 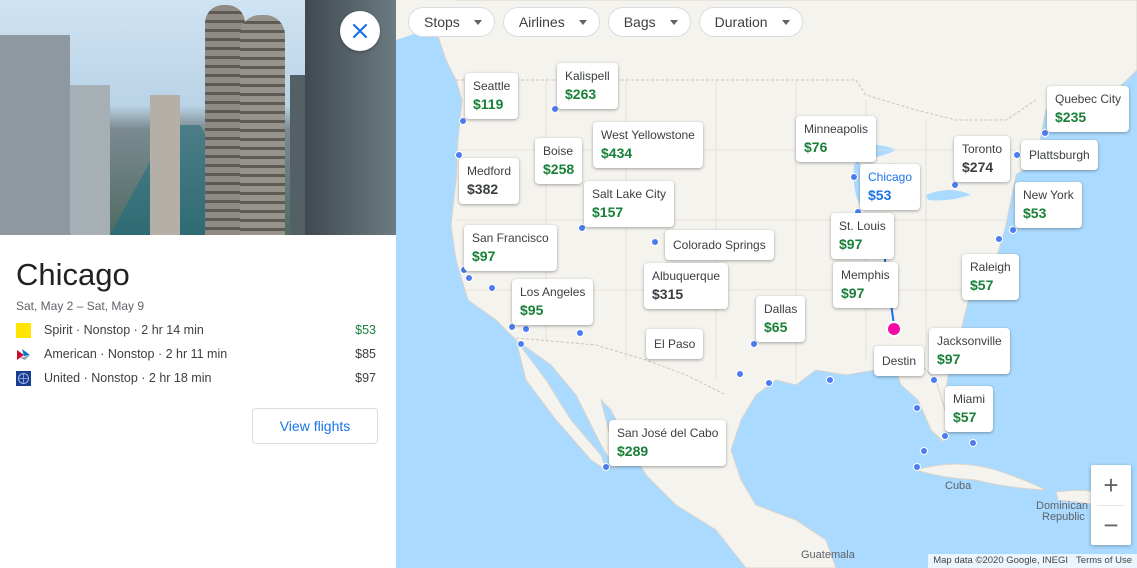 What do you see at coordinates (668, 294) in the screenshot?
I see `card-price: $315` at bounding box center [668, 294].